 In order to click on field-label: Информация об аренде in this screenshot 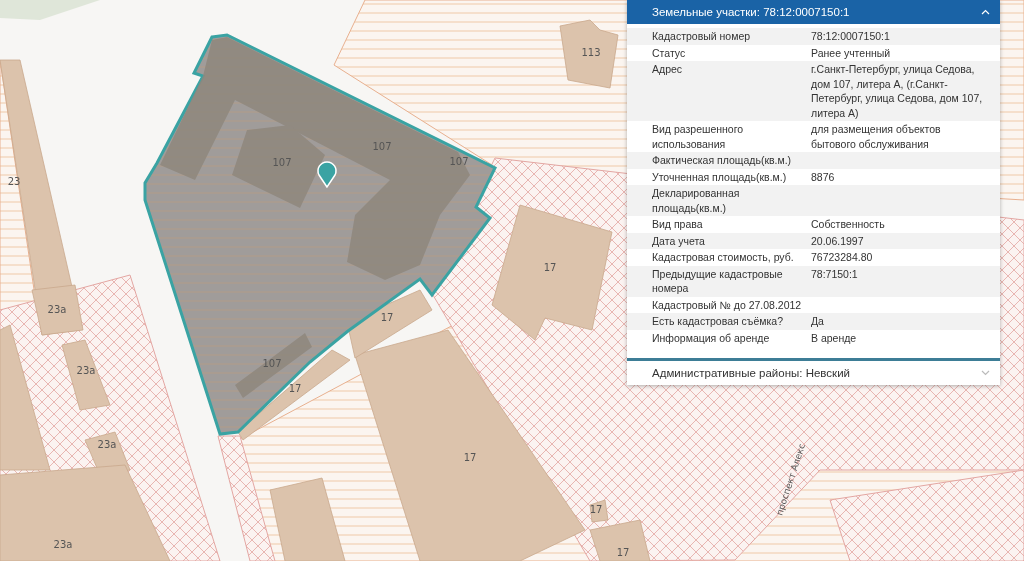, I will do `click(711, 337)`.